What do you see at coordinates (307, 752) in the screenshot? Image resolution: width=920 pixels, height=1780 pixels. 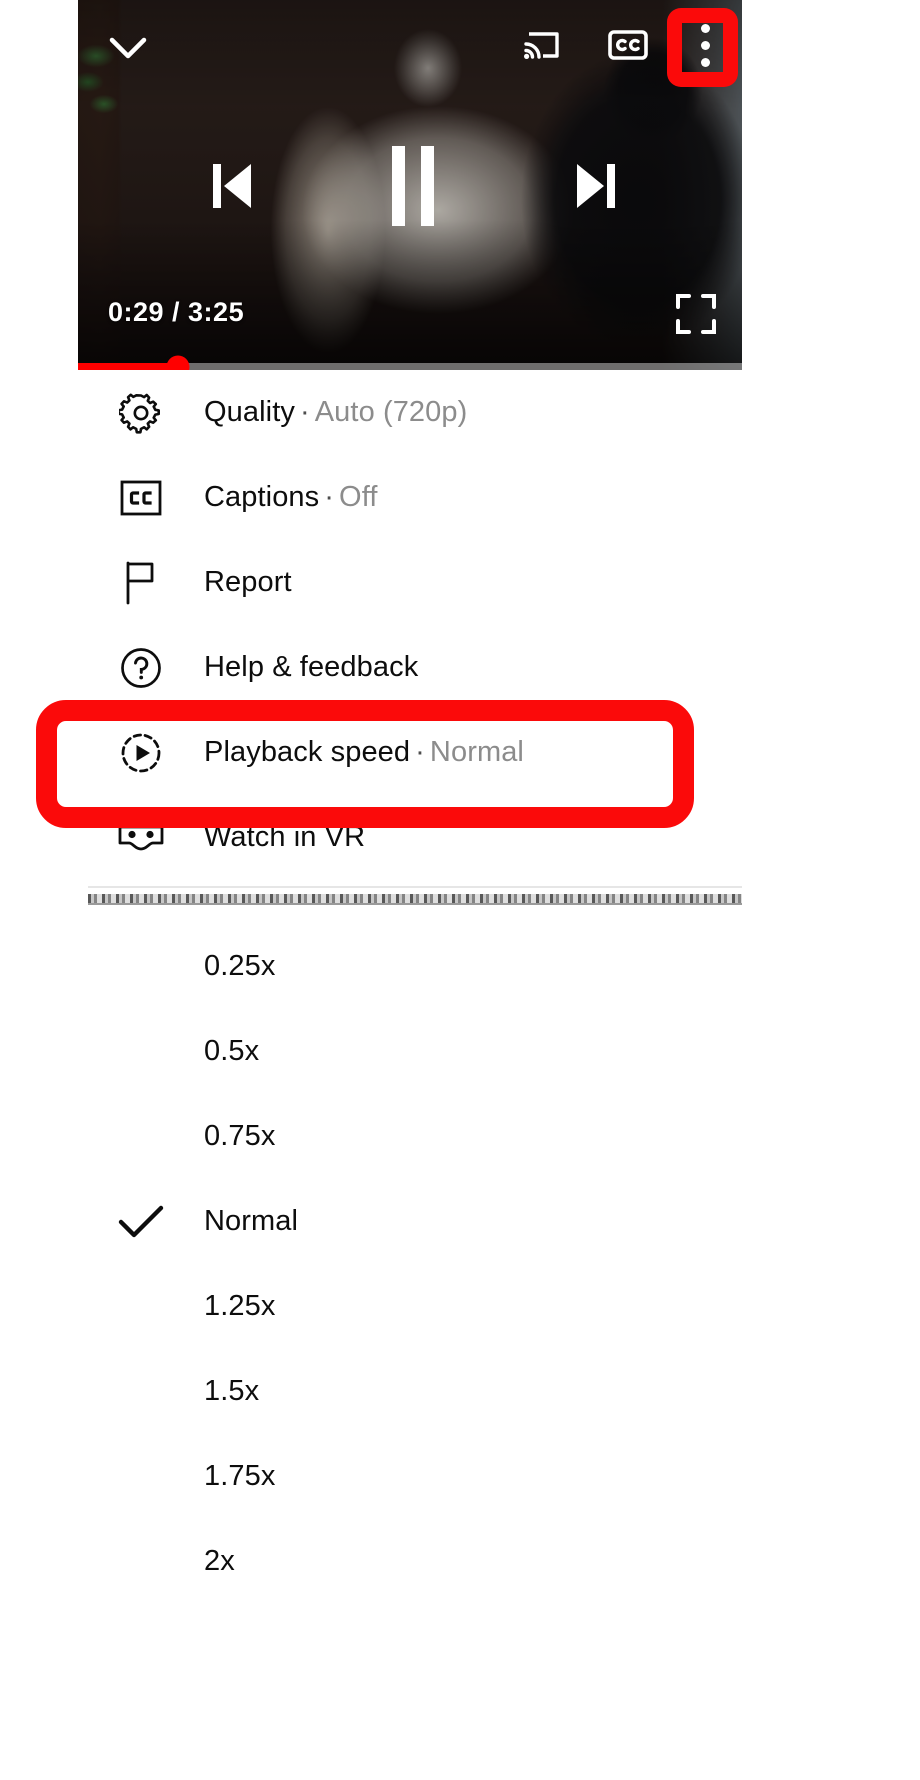 I see `playback-speed-text: Playback speed` at bounding box center [307, 752].